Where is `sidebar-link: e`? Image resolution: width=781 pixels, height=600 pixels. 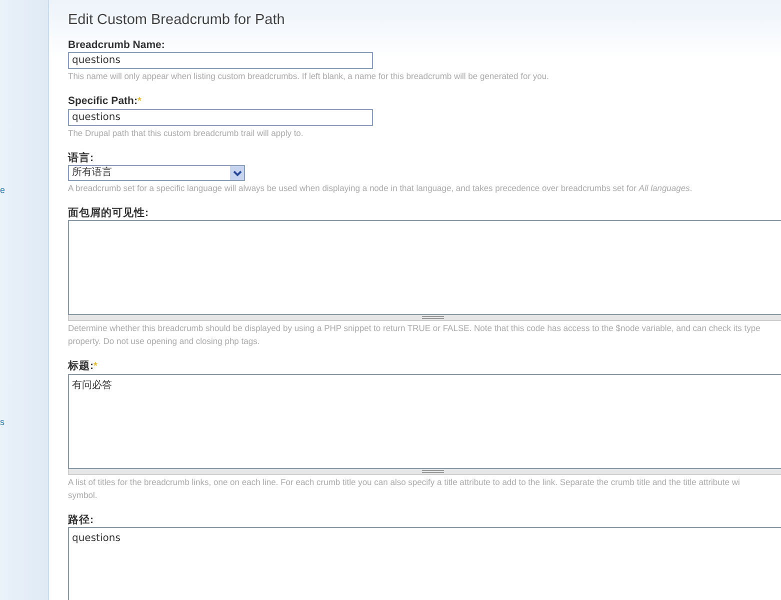
sidebar-link: e is located at coordinates (3, 190).